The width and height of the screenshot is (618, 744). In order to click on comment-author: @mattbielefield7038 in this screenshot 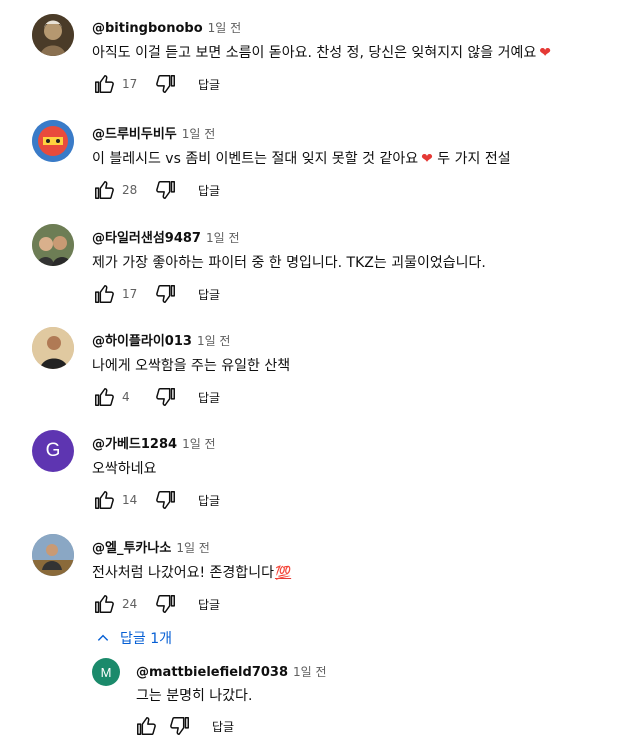, I will do `click(212, 672)`.